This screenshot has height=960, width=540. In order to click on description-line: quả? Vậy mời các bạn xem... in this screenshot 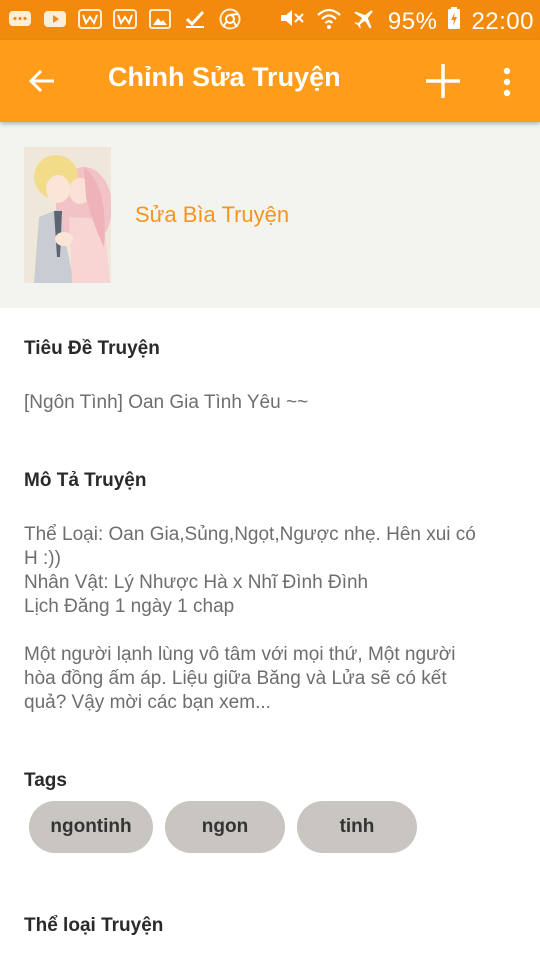, I will do `click(147, 702)`.